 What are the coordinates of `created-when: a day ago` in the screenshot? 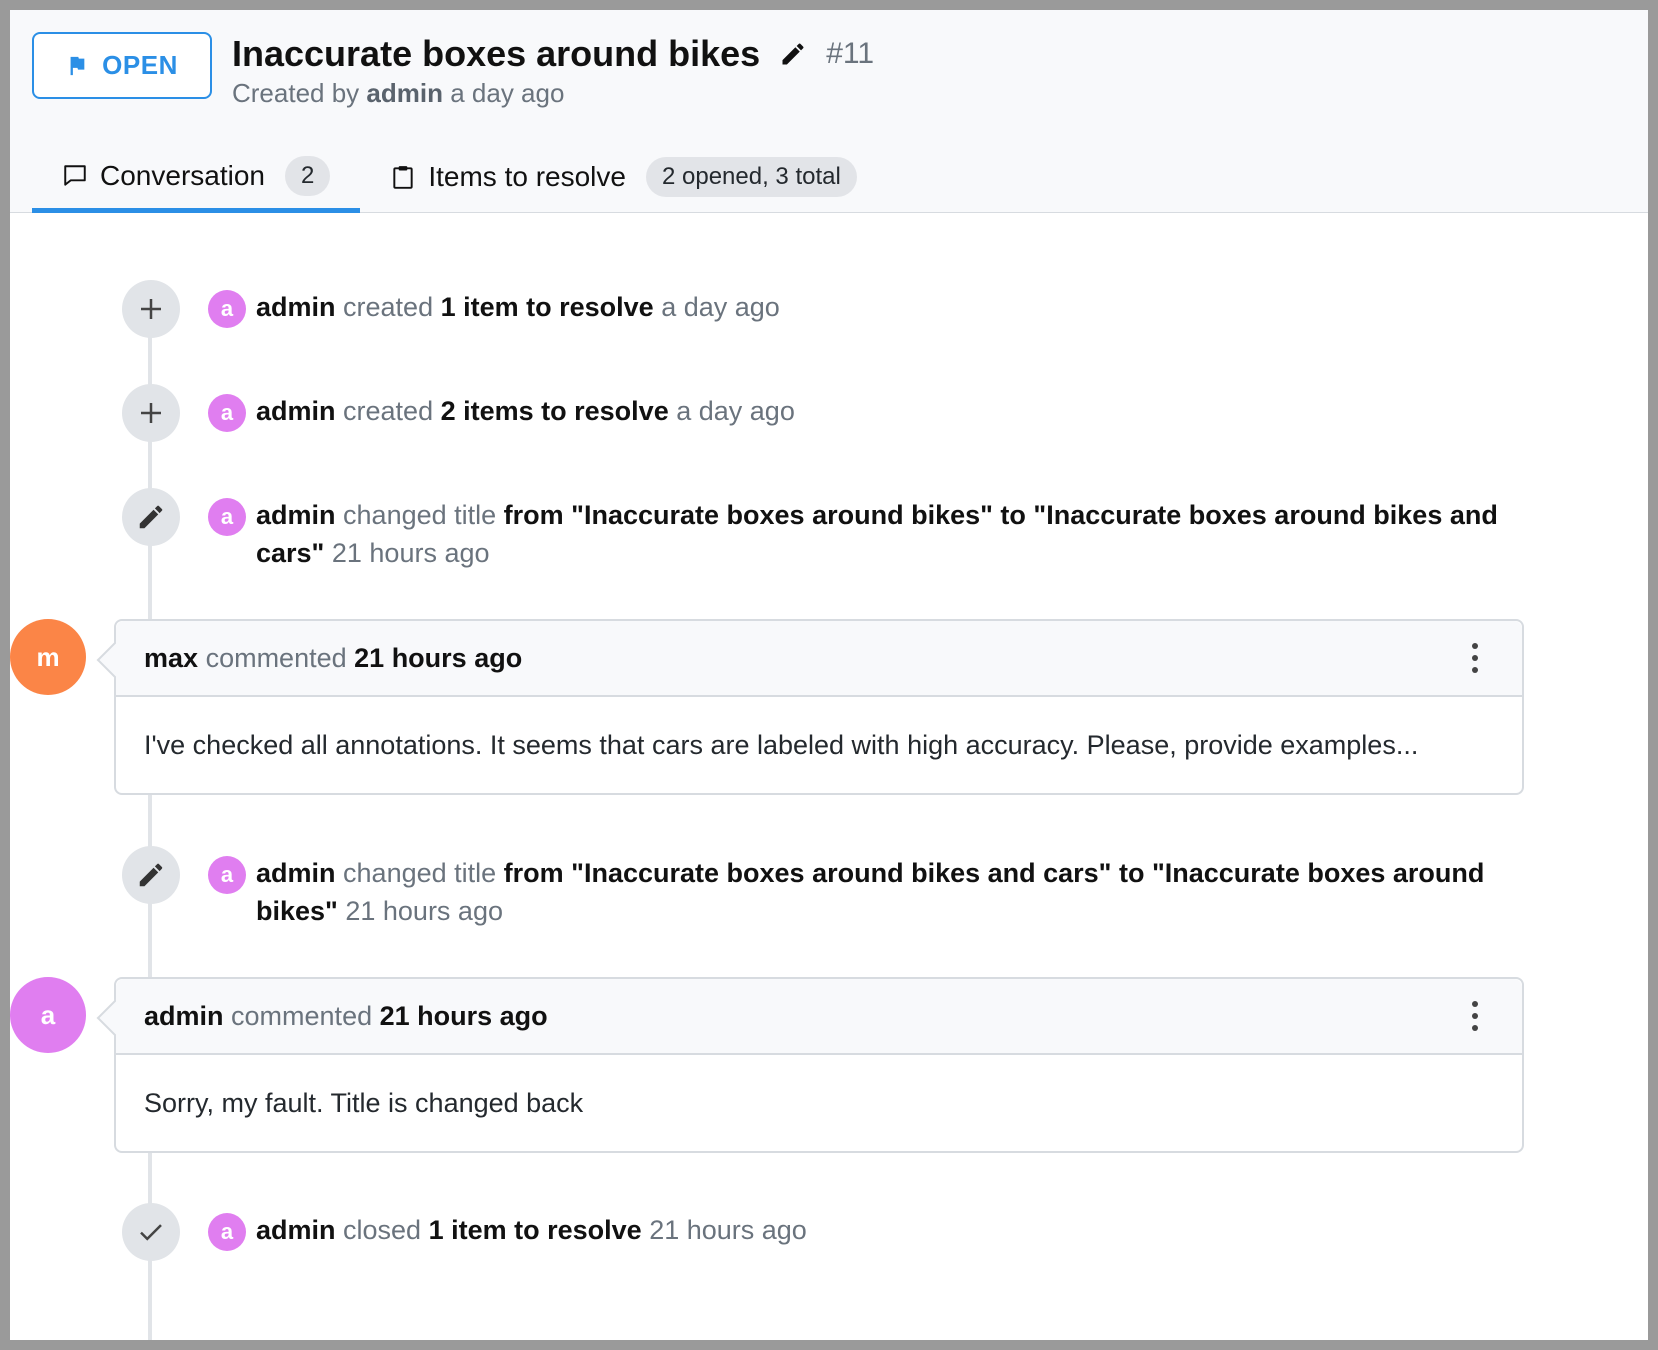 It's located at (507, 93).